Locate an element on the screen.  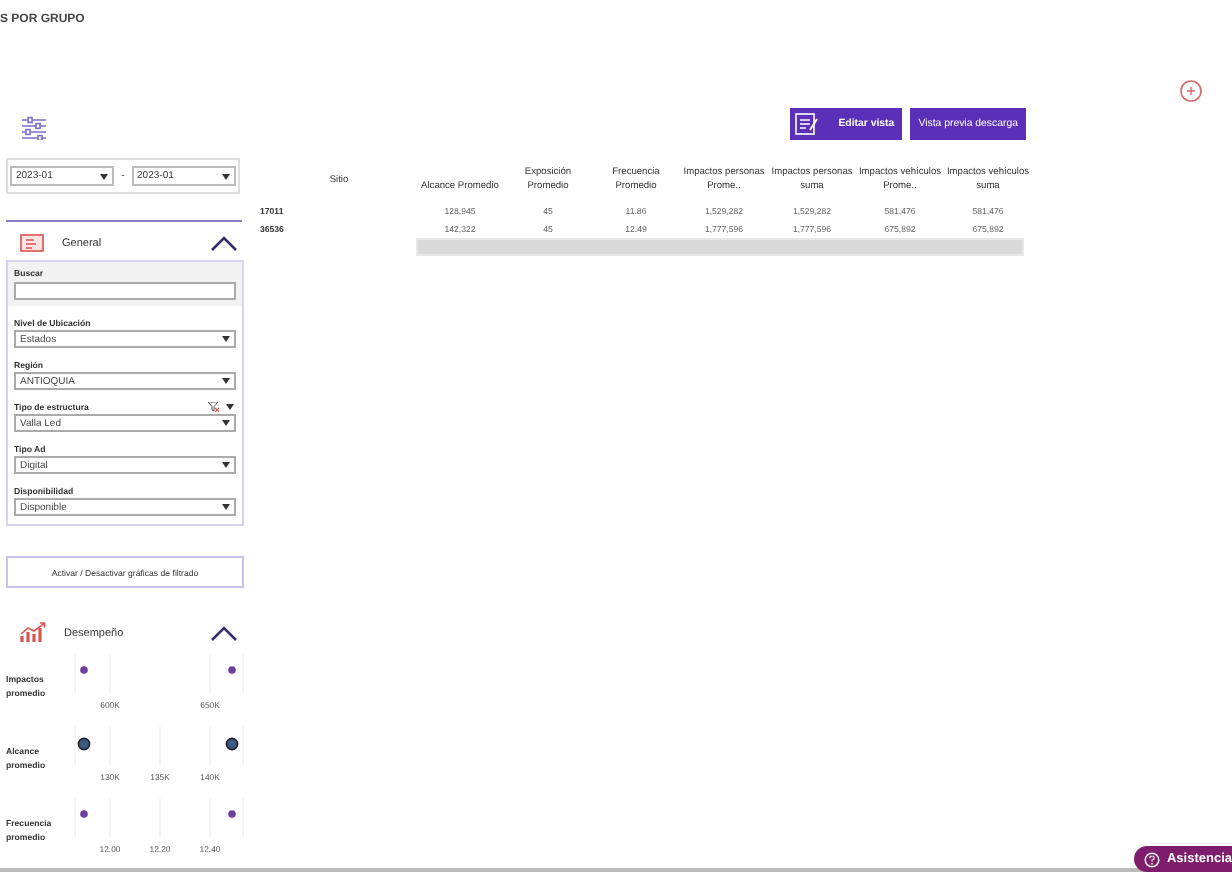
filter-settings-icon is located at coordinates (34, 128).